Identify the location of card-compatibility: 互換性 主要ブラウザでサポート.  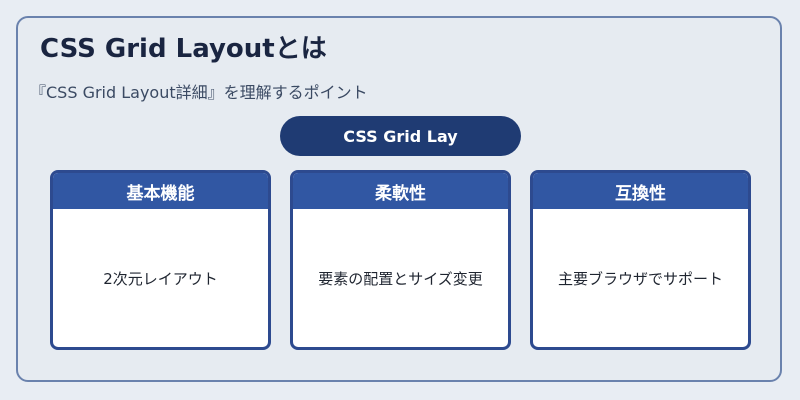
(640, 260).